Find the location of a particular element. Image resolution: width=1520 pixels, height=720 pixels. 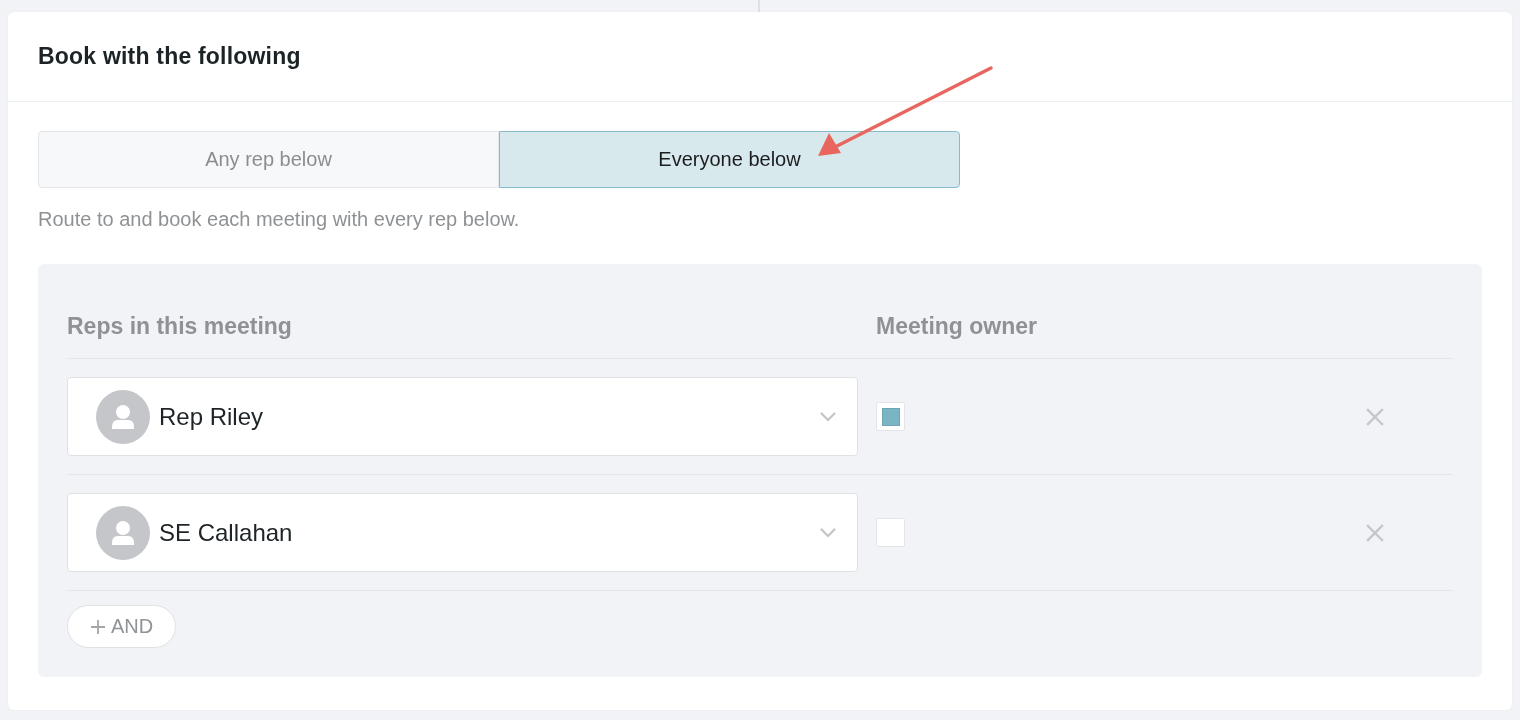

column-header: Reps in this meeting is located at coordinates (180, 326).